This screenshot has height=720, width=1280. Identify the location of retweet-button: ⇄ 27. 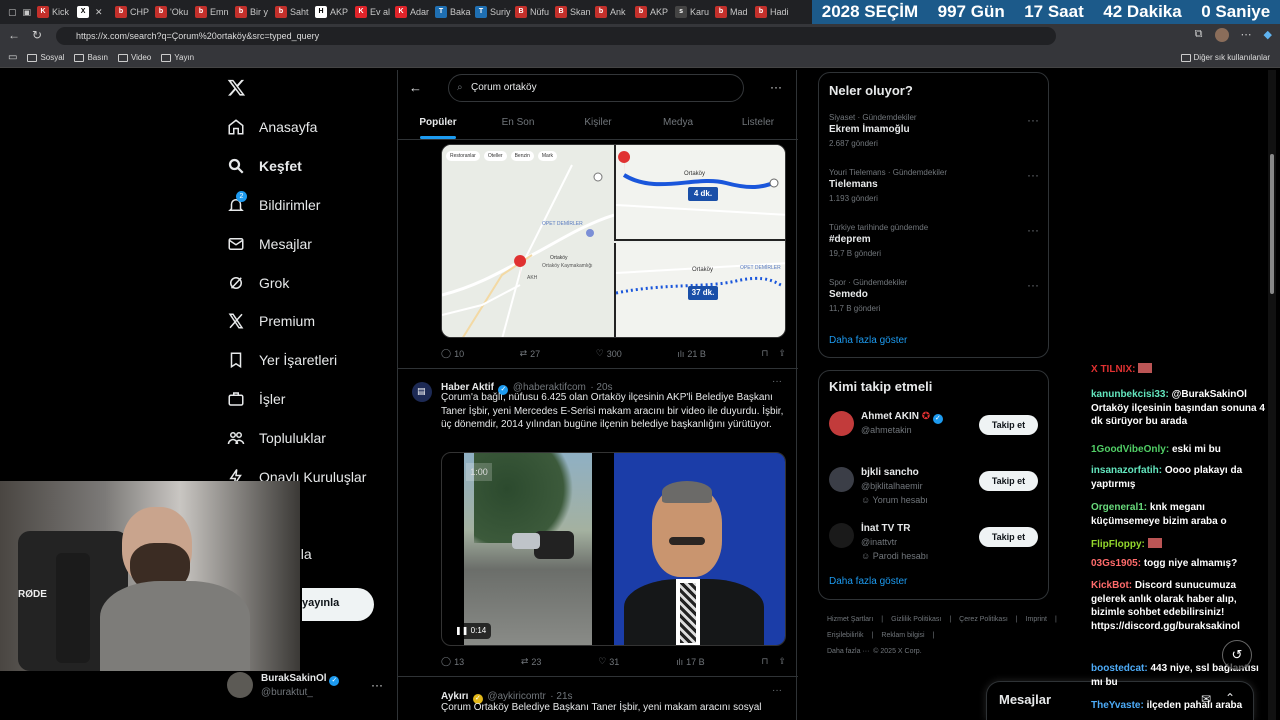
(530, 353).